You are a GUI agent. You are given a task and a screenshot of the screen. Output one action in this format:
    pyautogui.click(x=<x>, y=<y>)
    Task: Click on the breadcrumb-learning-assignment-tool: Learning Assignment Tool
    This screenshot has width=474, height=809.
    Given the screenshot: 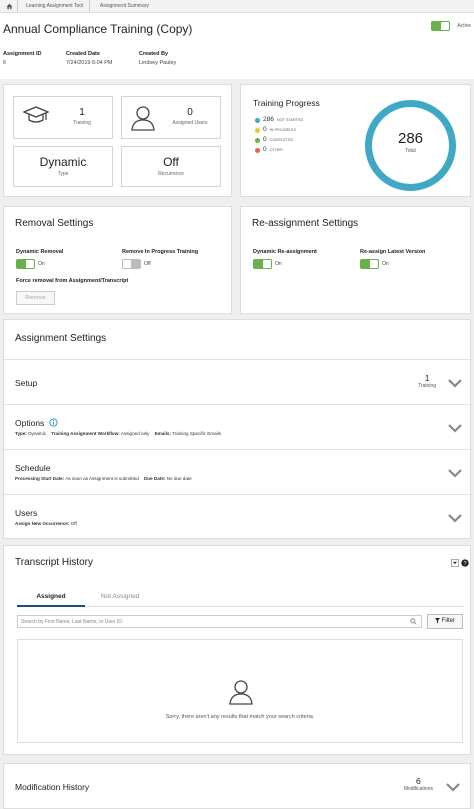 What is the action you would take?
    pyautogui.click(x=55, y=6)
    